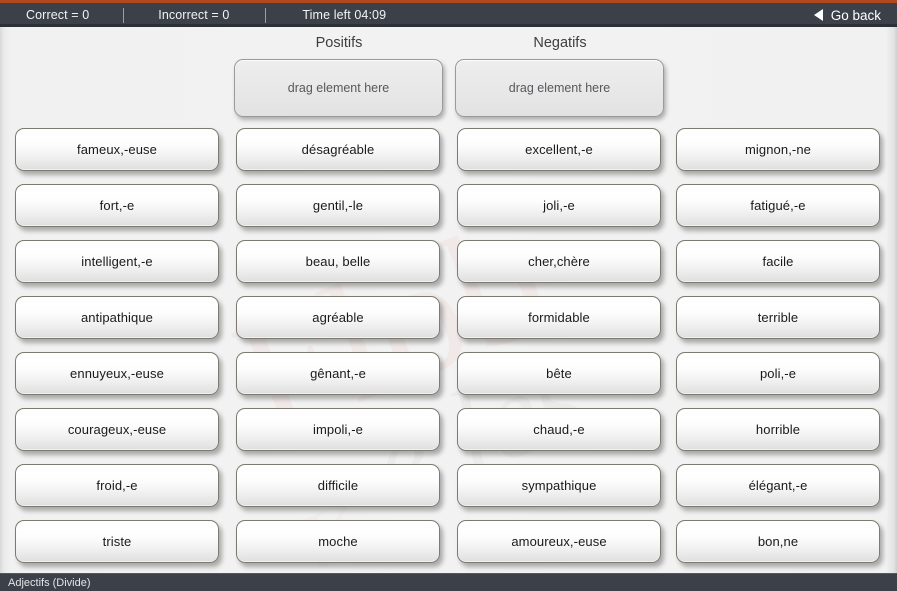 Image resolution: width=897 pixels, height=591 pixels. I want to click on word-tile-label: horrible, so click(778, 429).